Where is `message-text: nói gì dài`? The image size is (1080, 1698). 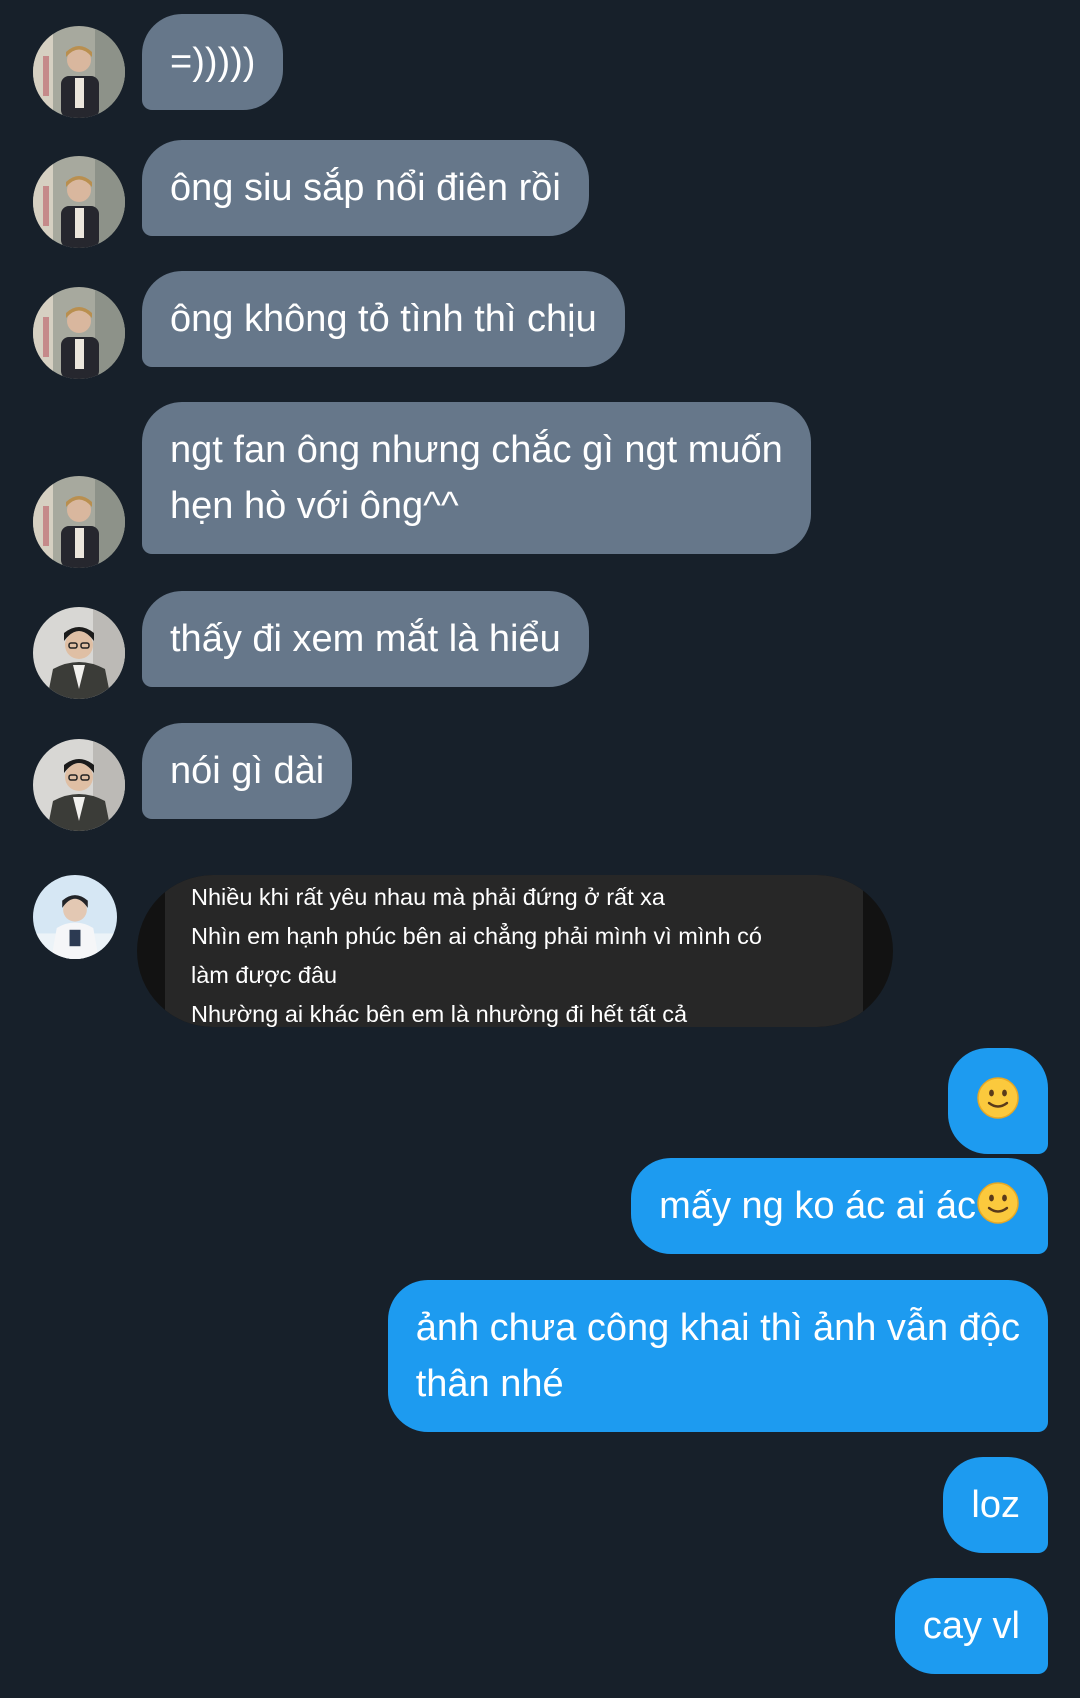
message-text: nói gì dài is located at coordinates (247, 771).